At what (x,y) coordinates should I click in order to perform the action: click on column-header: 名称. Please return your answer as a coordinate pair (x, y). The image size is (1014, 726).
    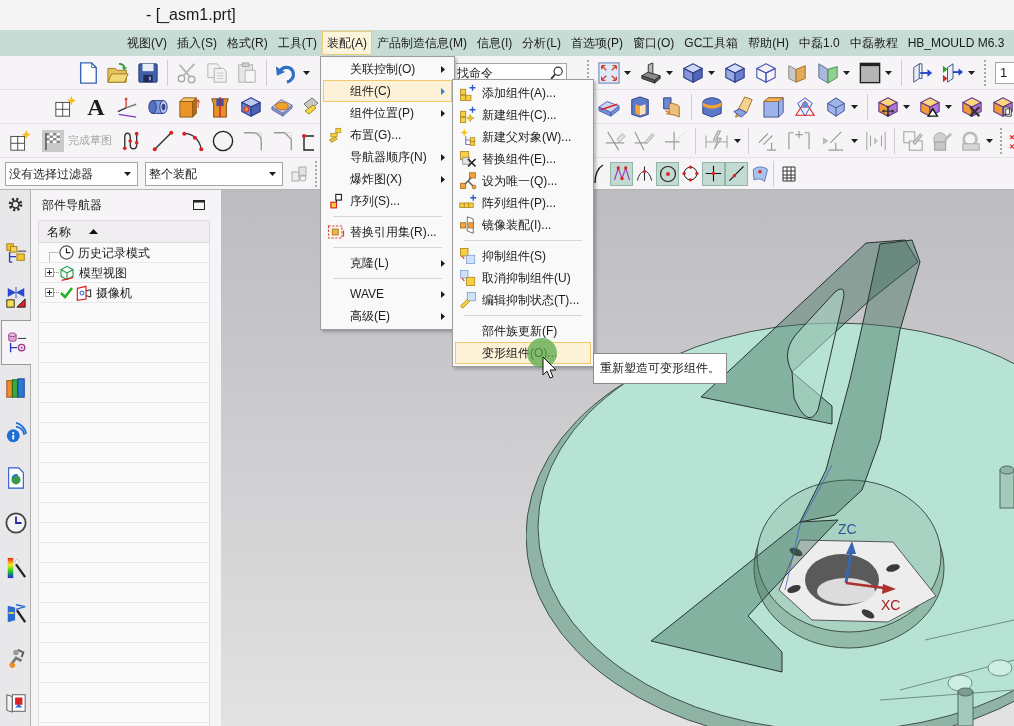
    Looking at the image, I should click on (124, 232).